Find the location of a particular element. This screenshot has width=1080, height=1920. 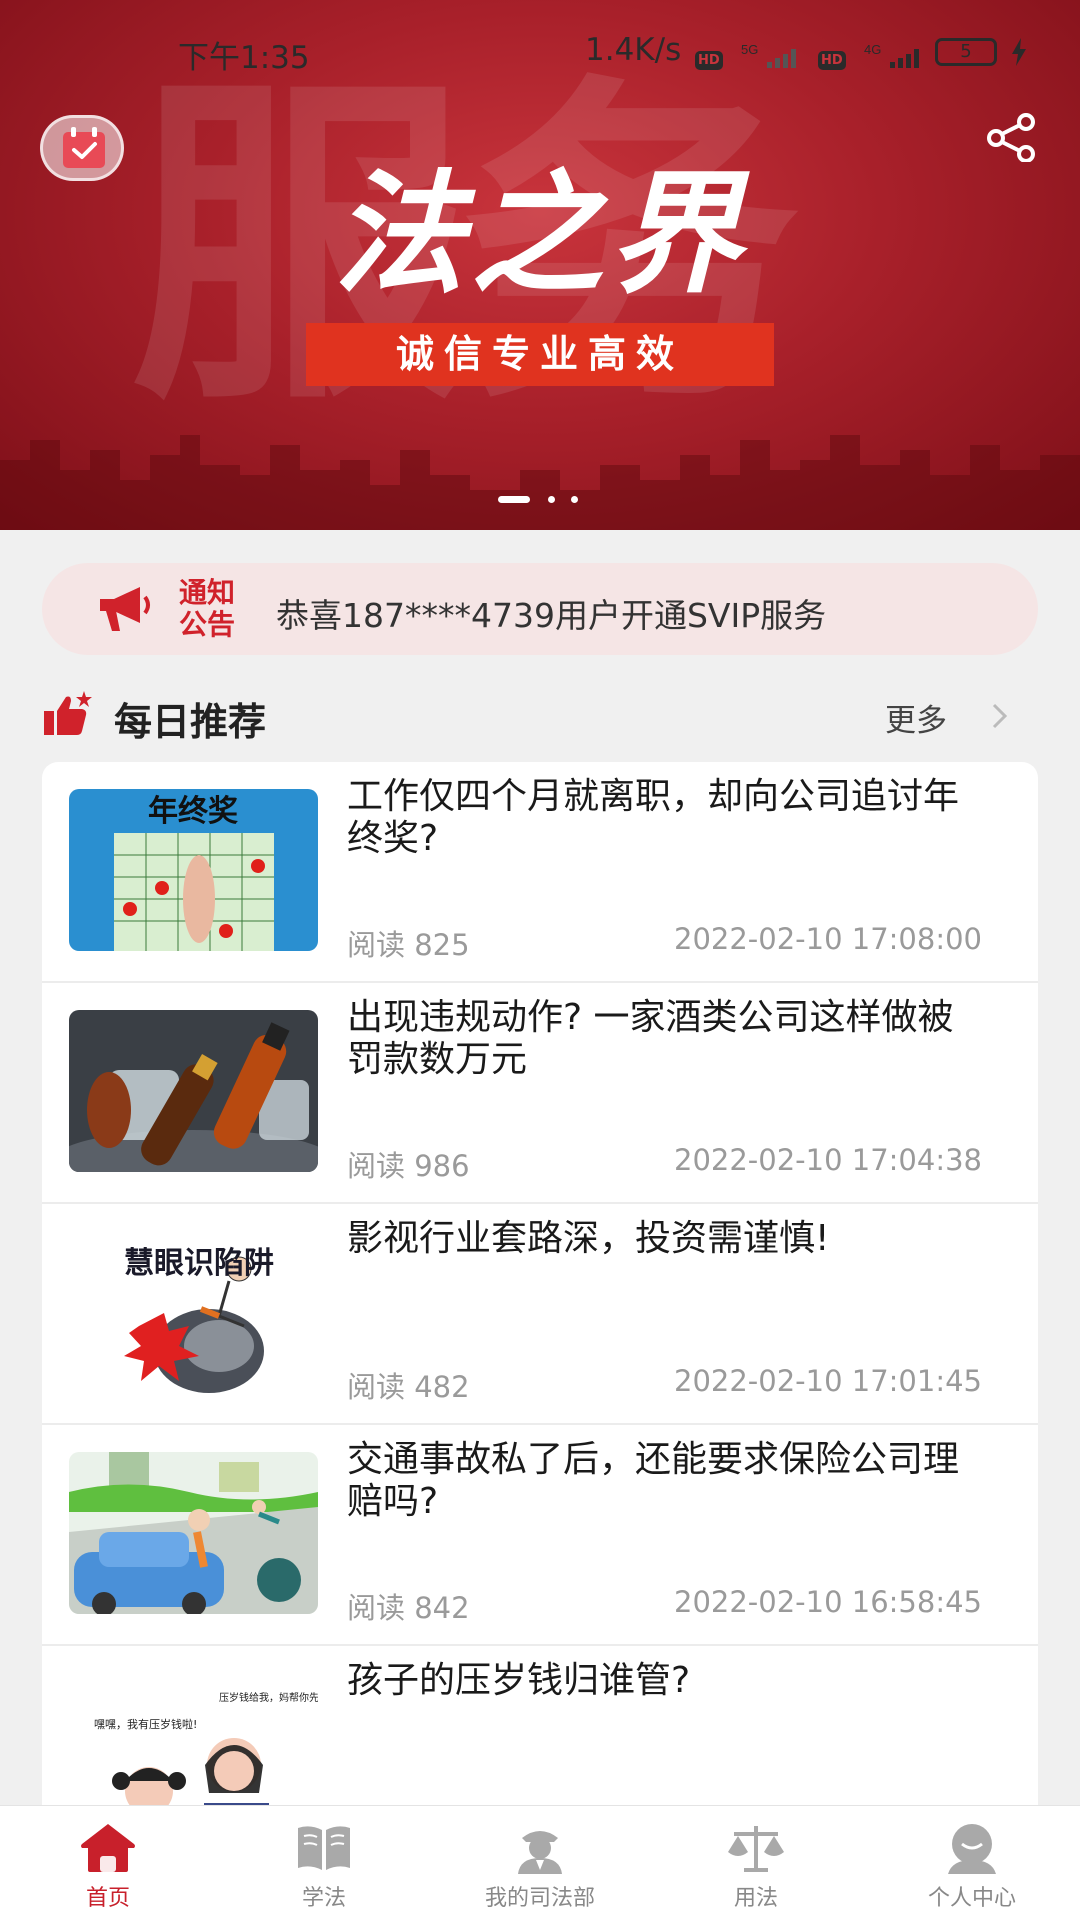

nav-label: 个人中心 is located at coordinates (971, 1898).